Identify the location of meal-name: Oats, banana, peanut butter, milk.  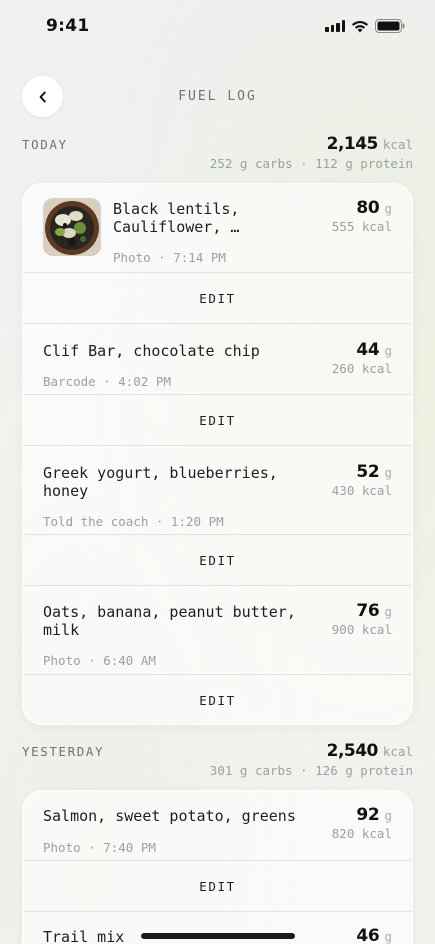
(169, 621).